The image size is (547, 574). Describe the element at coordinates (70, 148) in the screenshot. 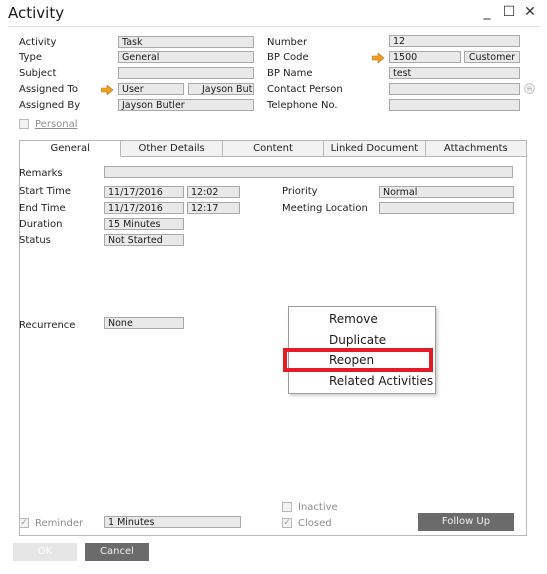

I see `tab-general: General` at that location.